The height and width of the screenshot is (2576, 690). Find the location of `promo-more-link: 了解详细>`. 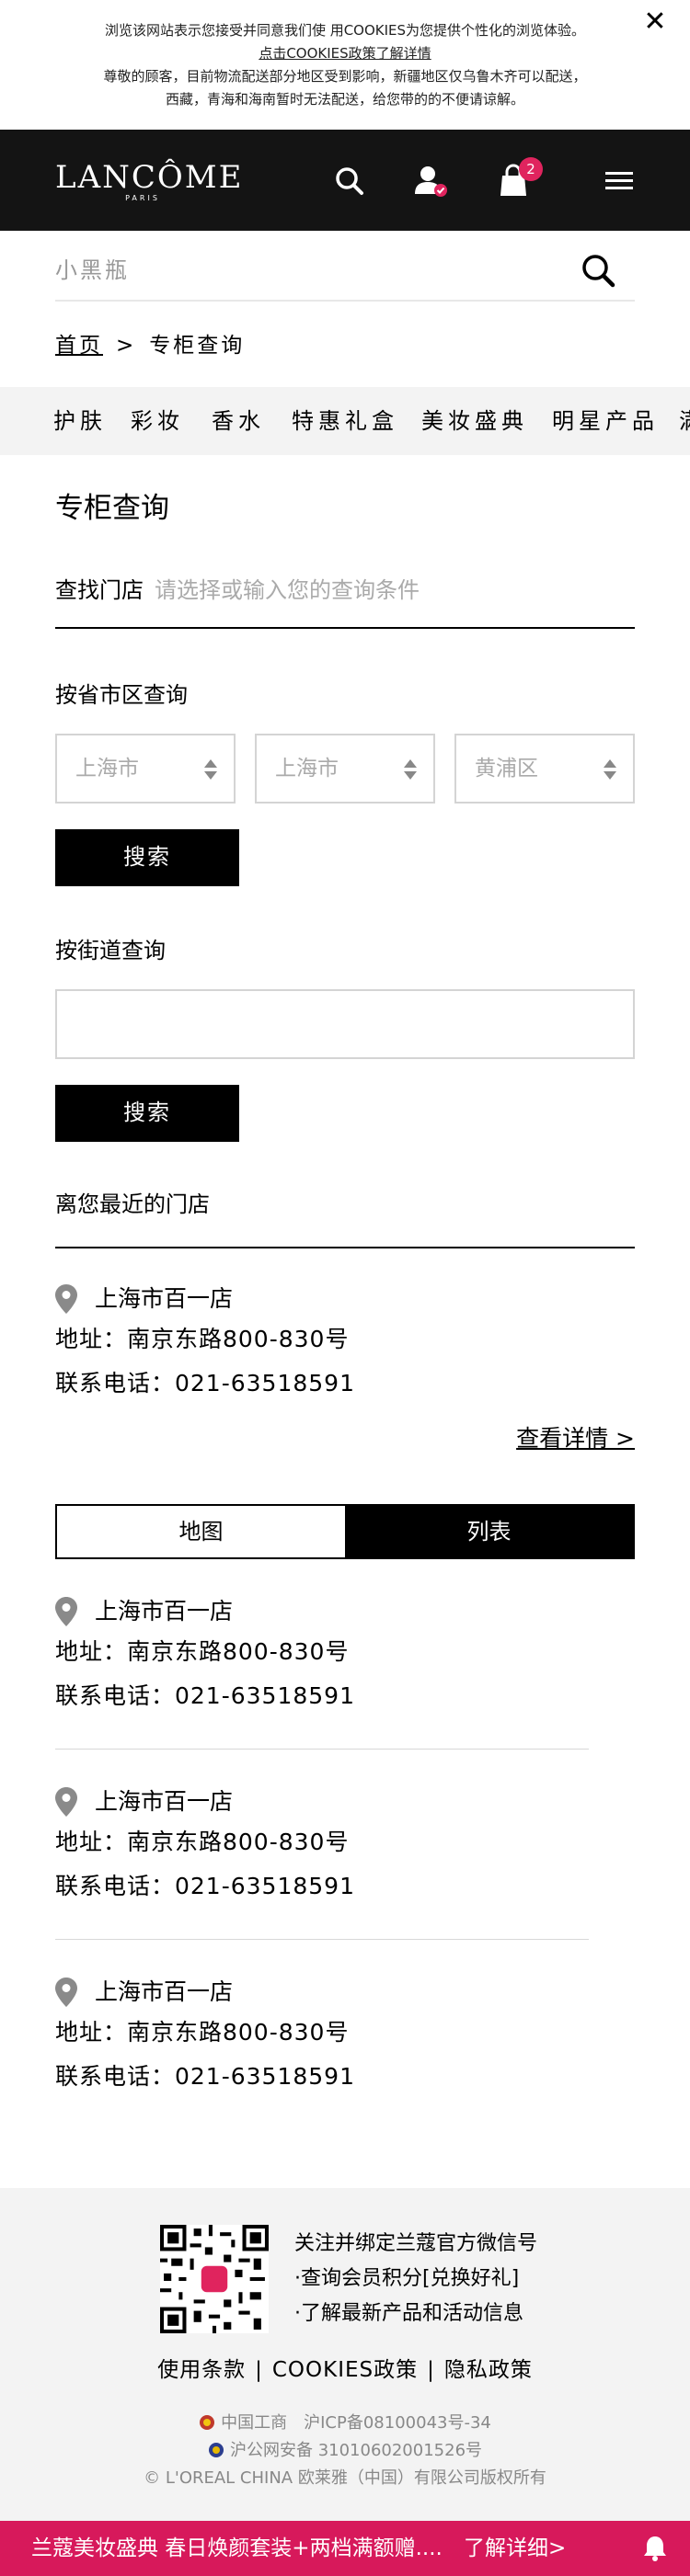

promo-more-link: 了解详细> is located at coordinates (515, 2548).